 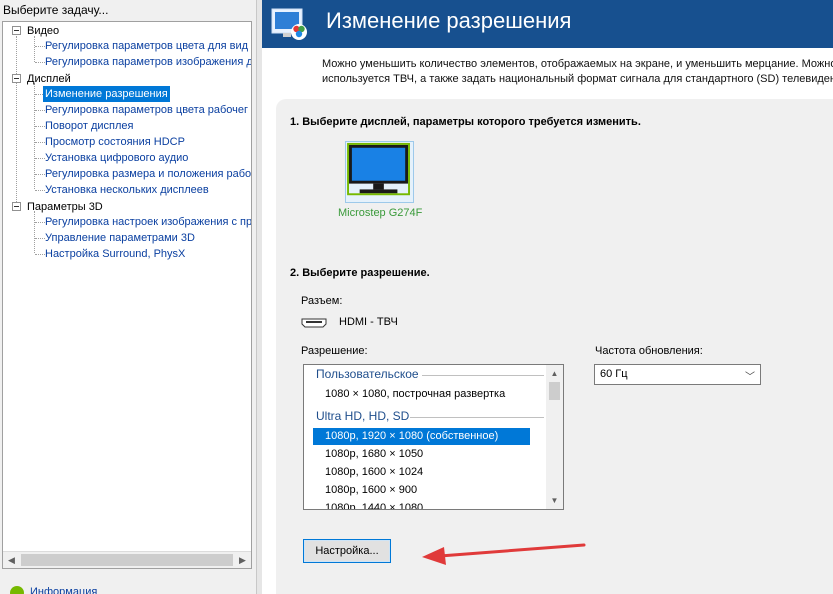 What do you see at coordinates (89, 126) in the screenshot?
I see `tree-item-rotate-display: Поворот дисплея` at bounding box center [89, 126].